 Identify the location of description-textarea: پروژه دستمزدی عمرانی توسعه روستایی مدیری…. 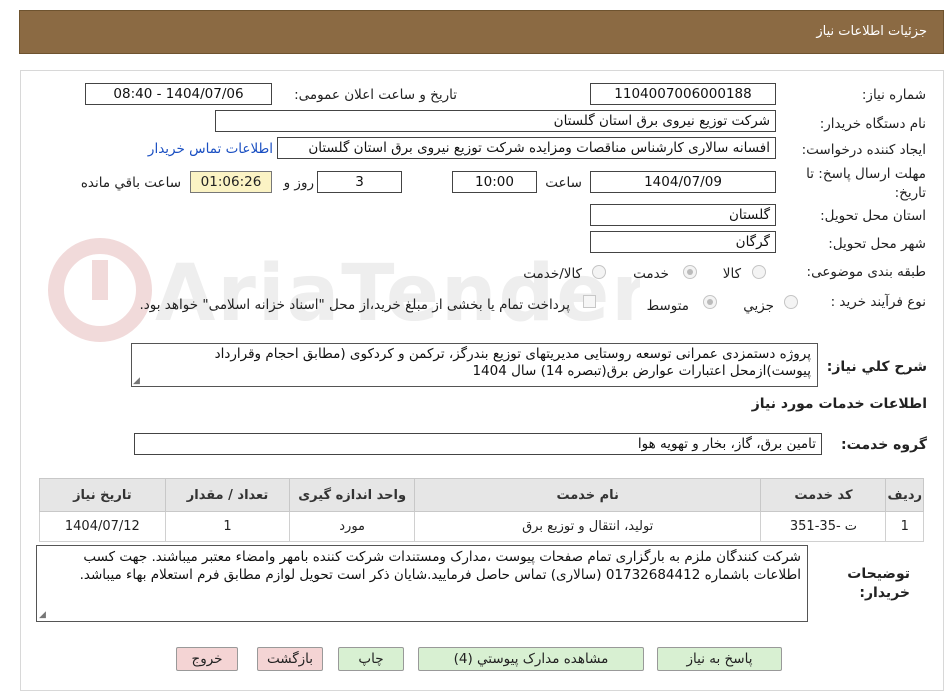
(474, 365).